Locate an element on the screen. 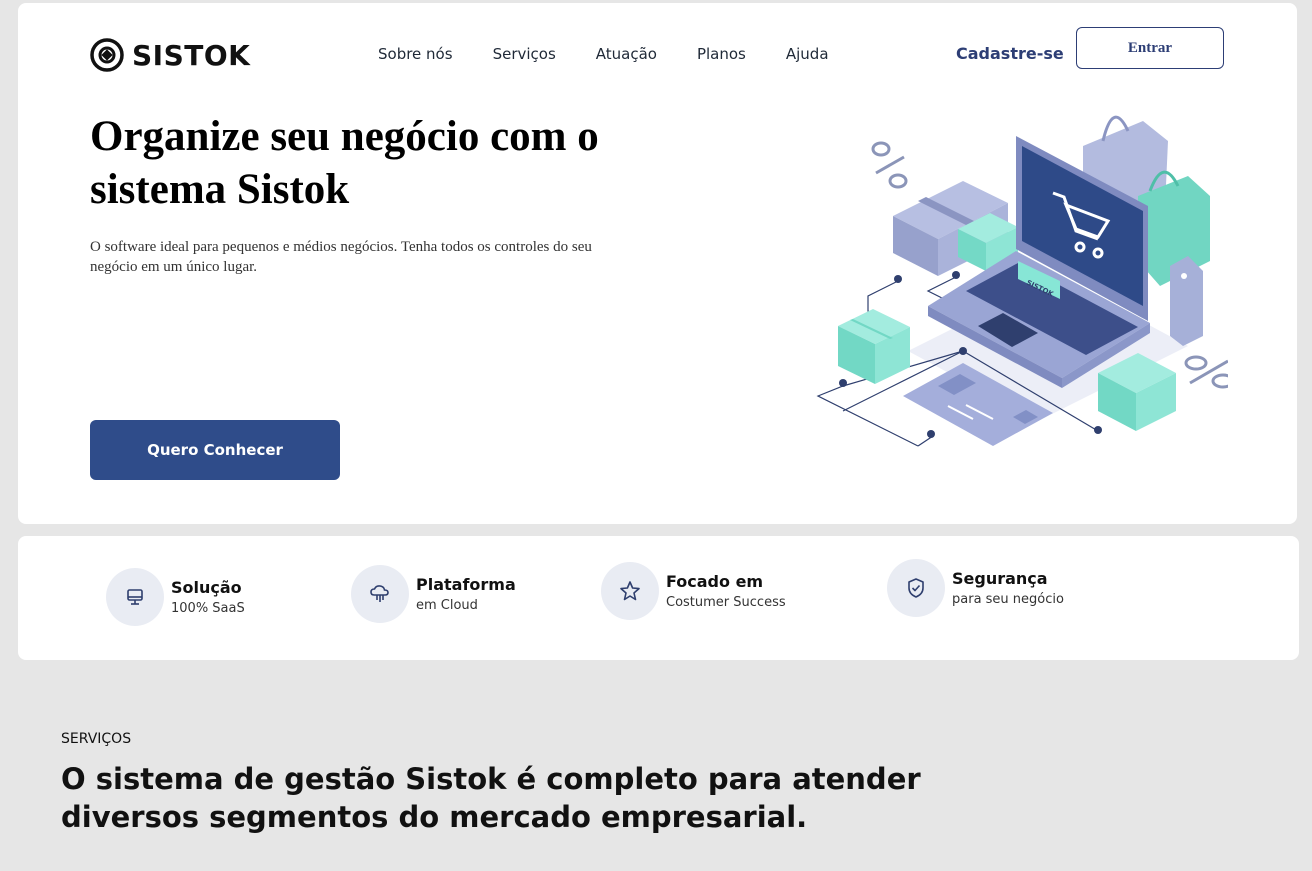 This screenshot has height=871, width=1312. star-icon is located at coordinates (630, 591).